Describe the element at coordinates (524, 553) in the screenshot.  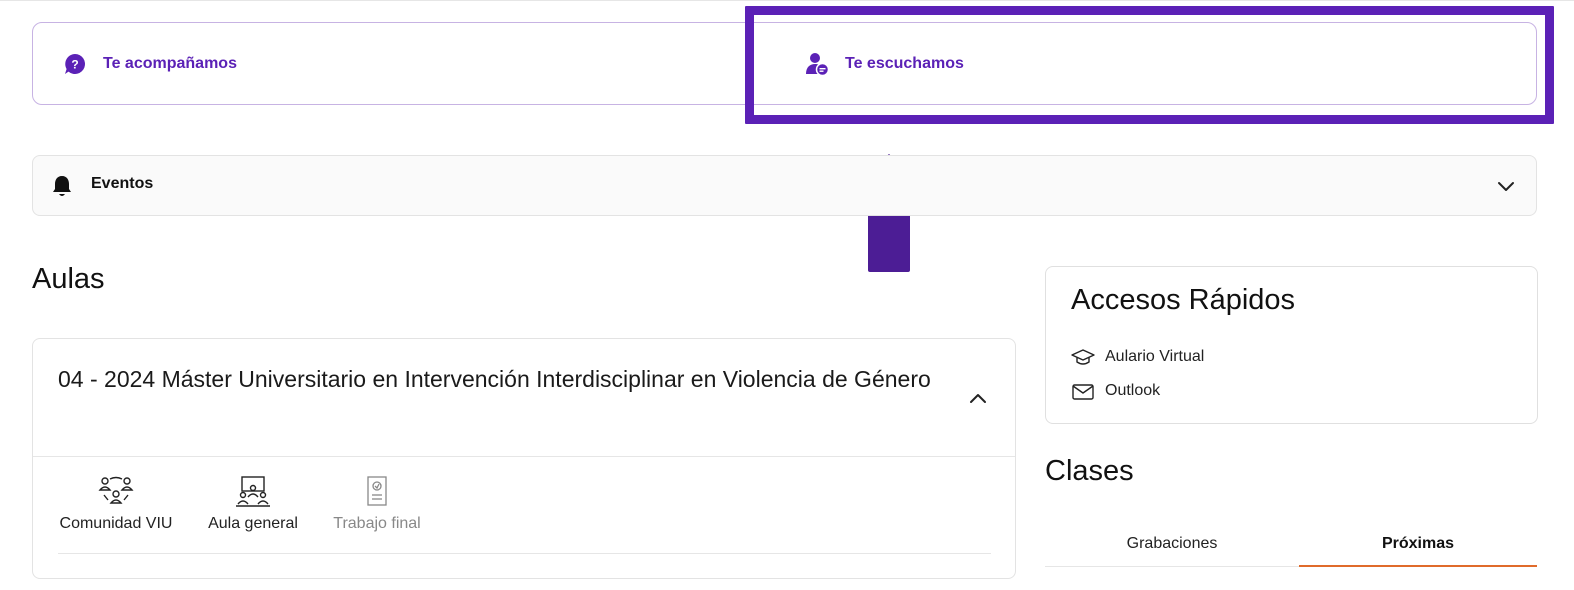
I see `course-bottom-divider` at that location.